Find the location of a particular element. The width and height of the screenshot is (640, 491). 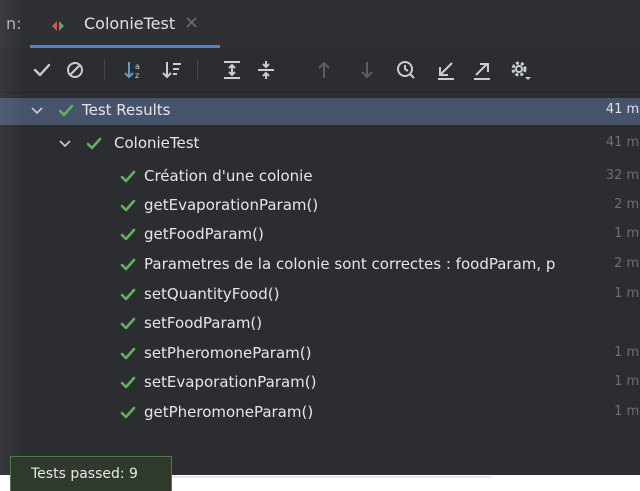

tree-node-coloniettest: ColonieTest 41 ms is located at coordinates (320, 144).